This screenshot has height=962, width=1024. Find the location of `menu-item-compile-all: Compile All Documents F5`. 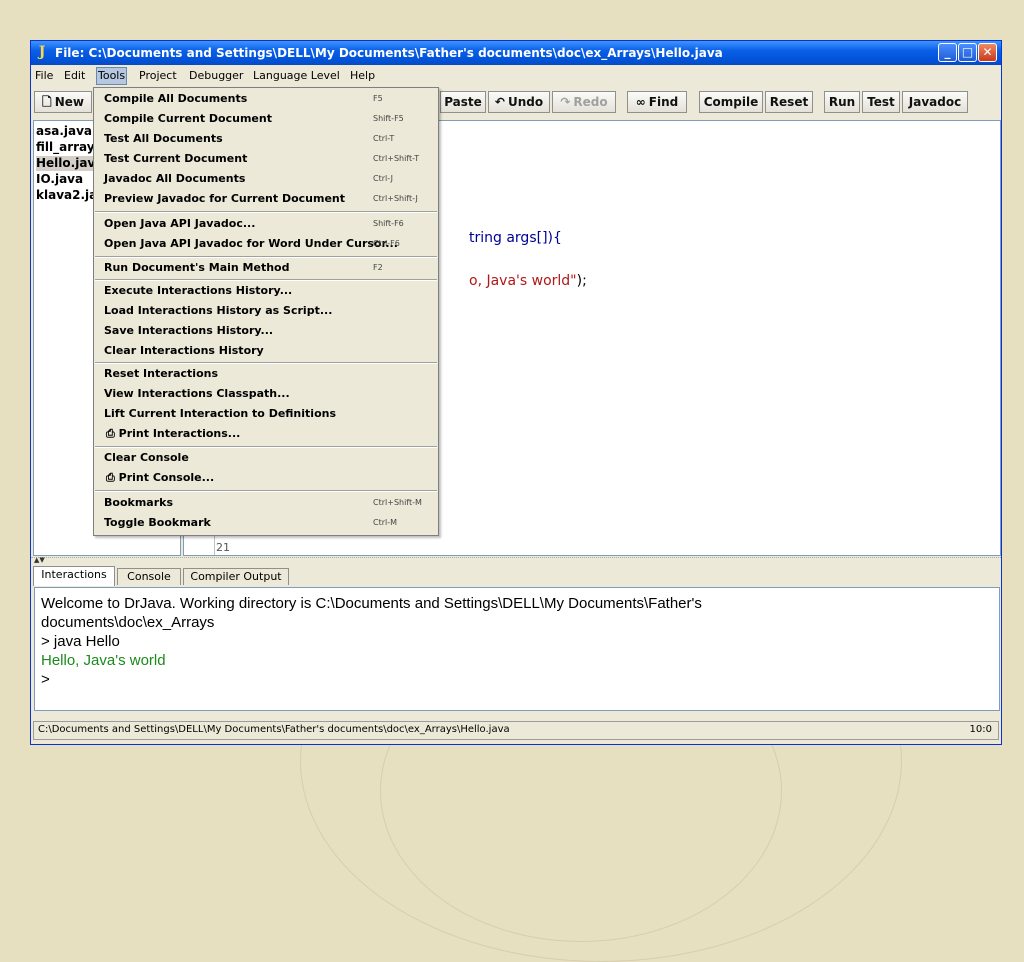

menu-item-compile-all: Compile All Documents F5 is located at coordinates (266, 99).